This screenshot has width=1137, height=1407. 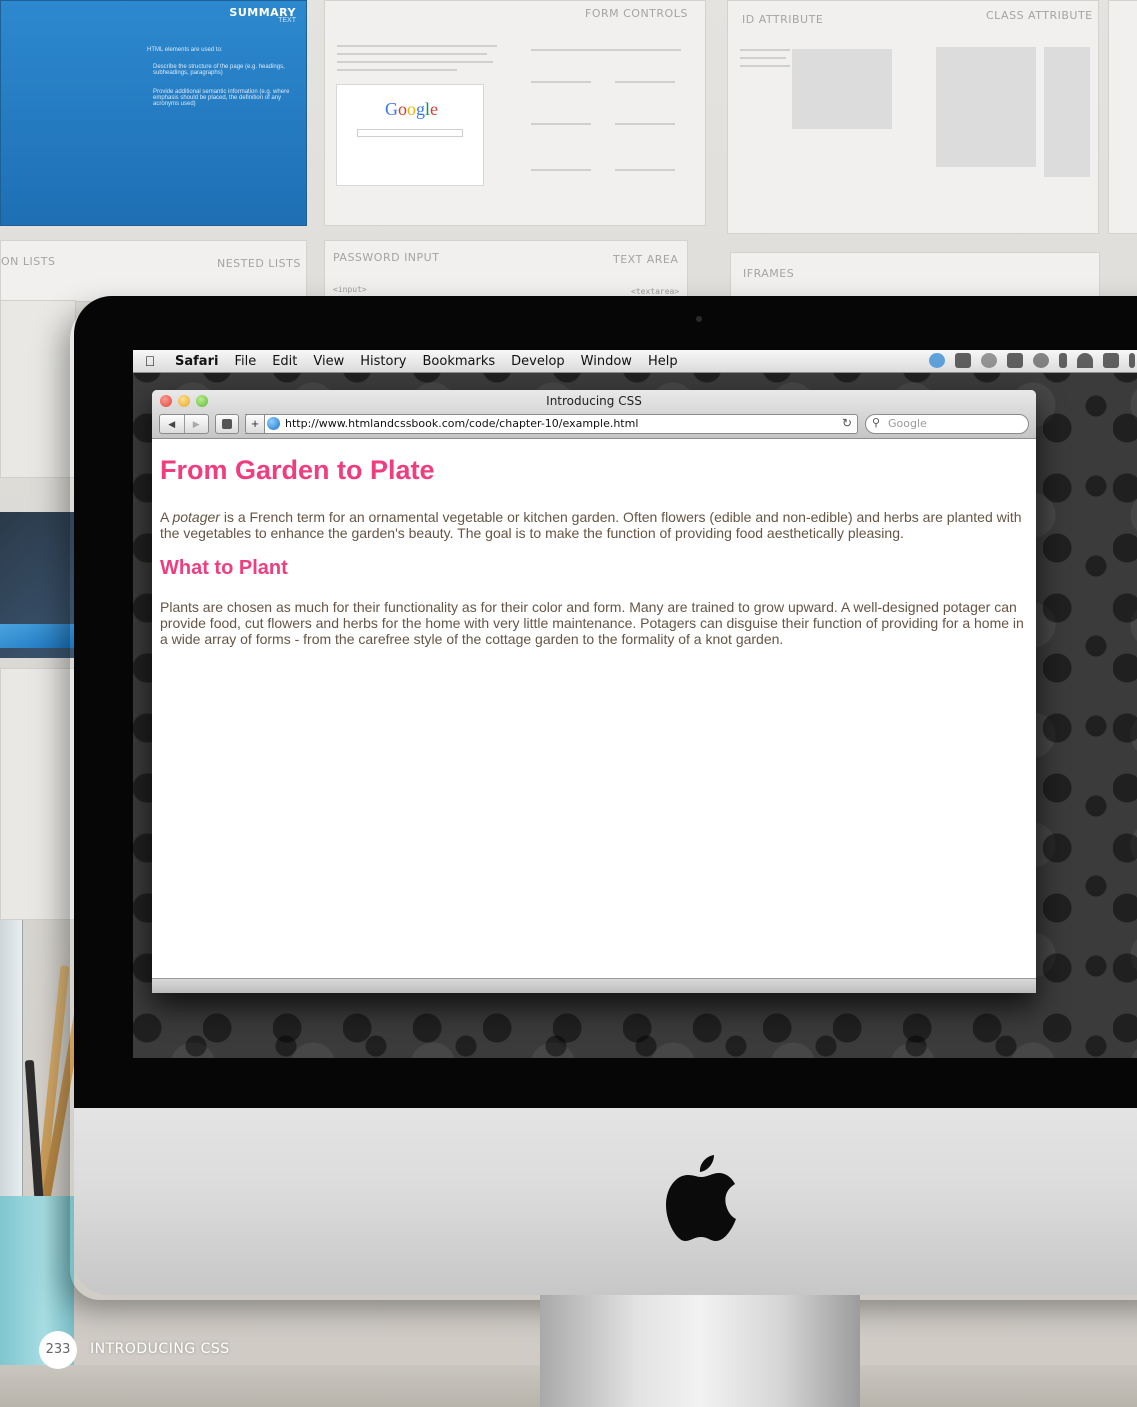 What do you see at coordinates (328, 361) in the screenshot?
I see `menu-view: View` at bounding box center [328, 361].